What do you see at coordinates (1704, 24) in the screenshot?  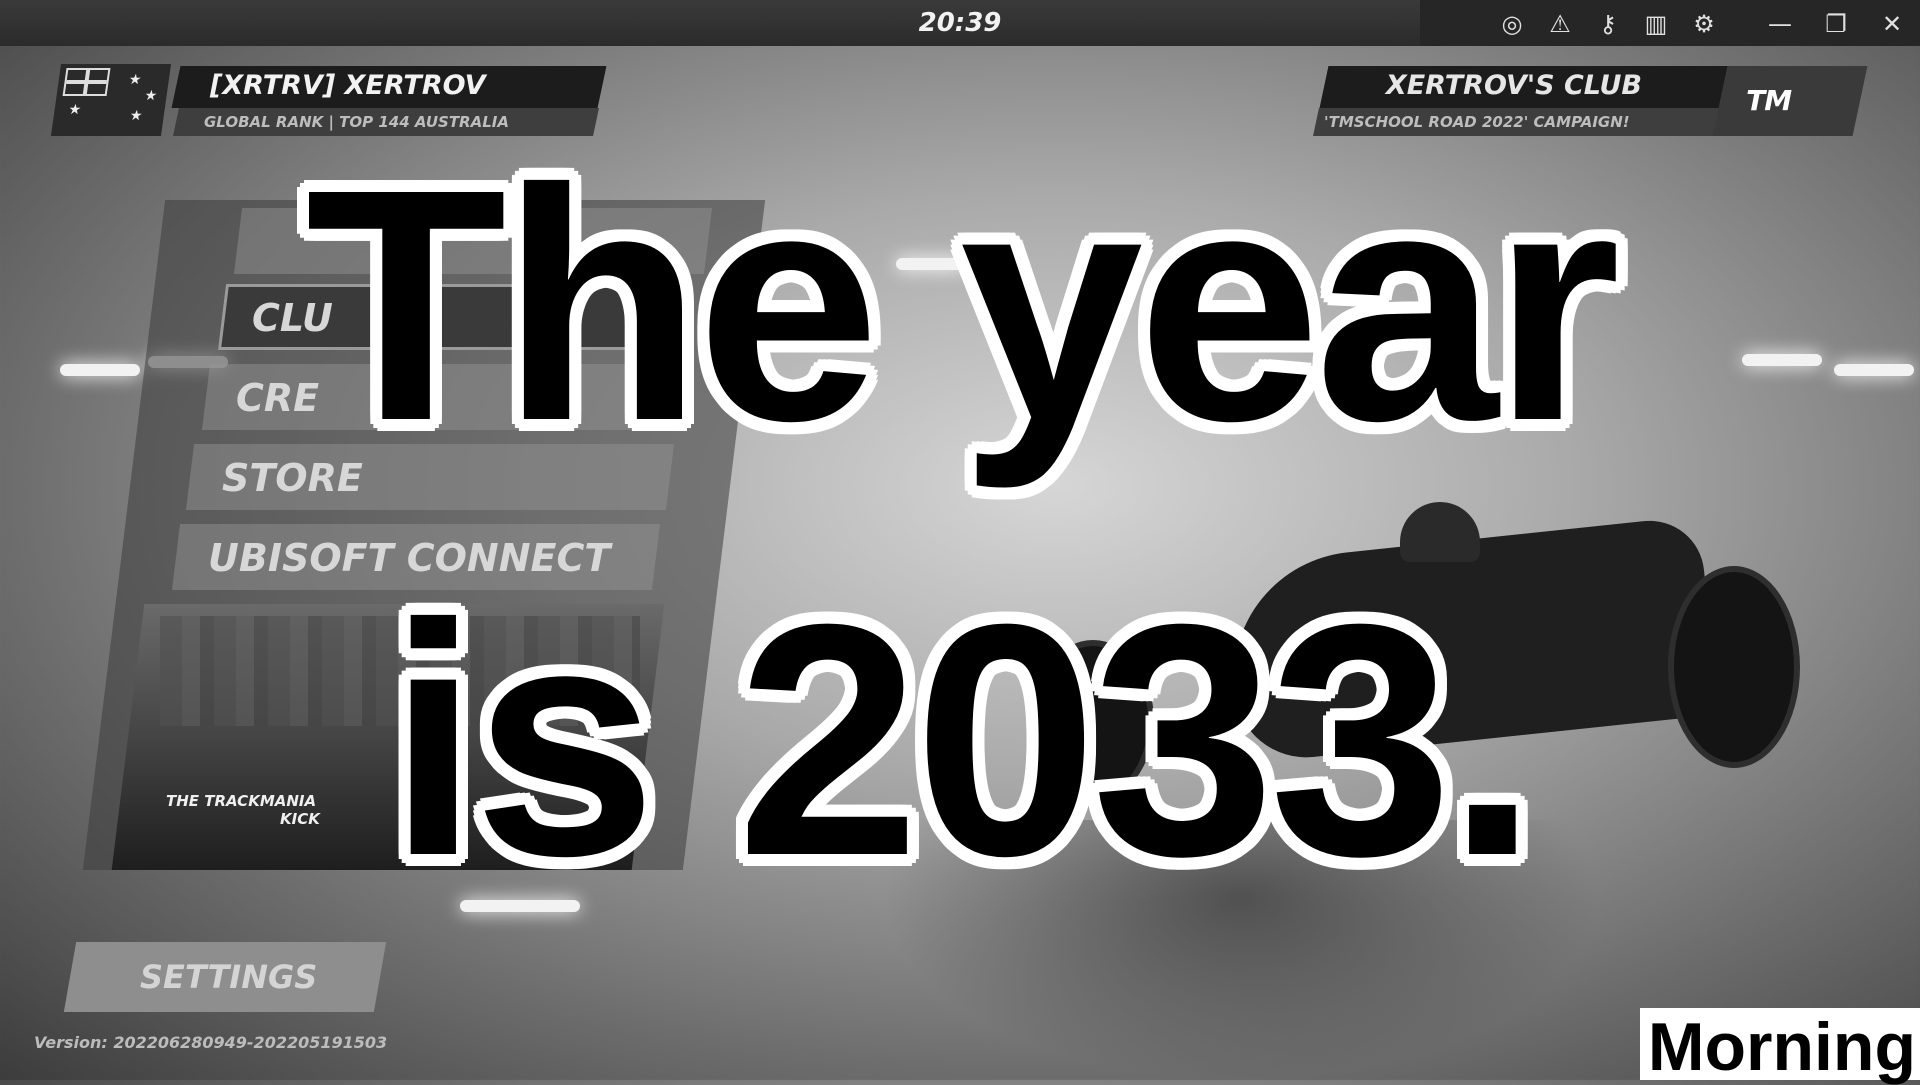 I see `settings-gear-icon: ⚙` at bounding box center [1704, 24].